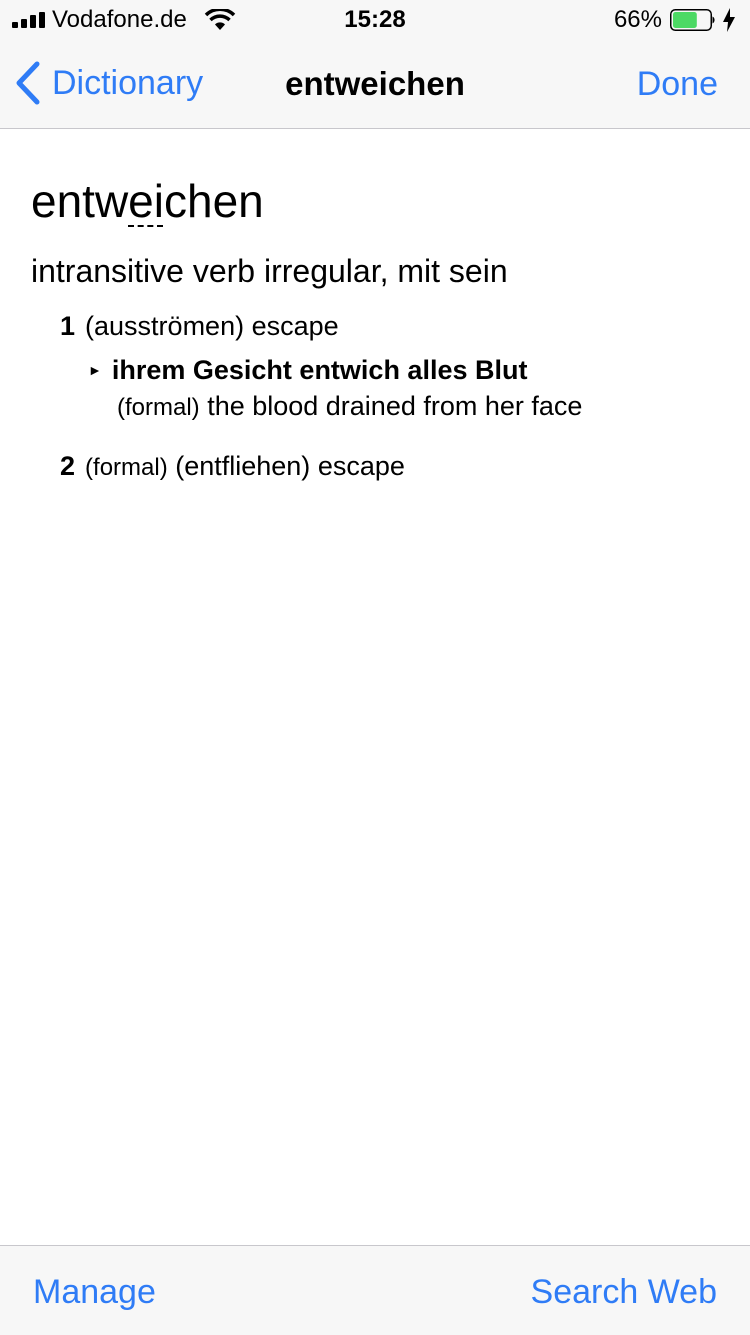 This screenshot has height=1335, width=750. Describe the element at coordinates (128, 83) in the screenshot. I see `back-button-label: Dictionary` at that location.